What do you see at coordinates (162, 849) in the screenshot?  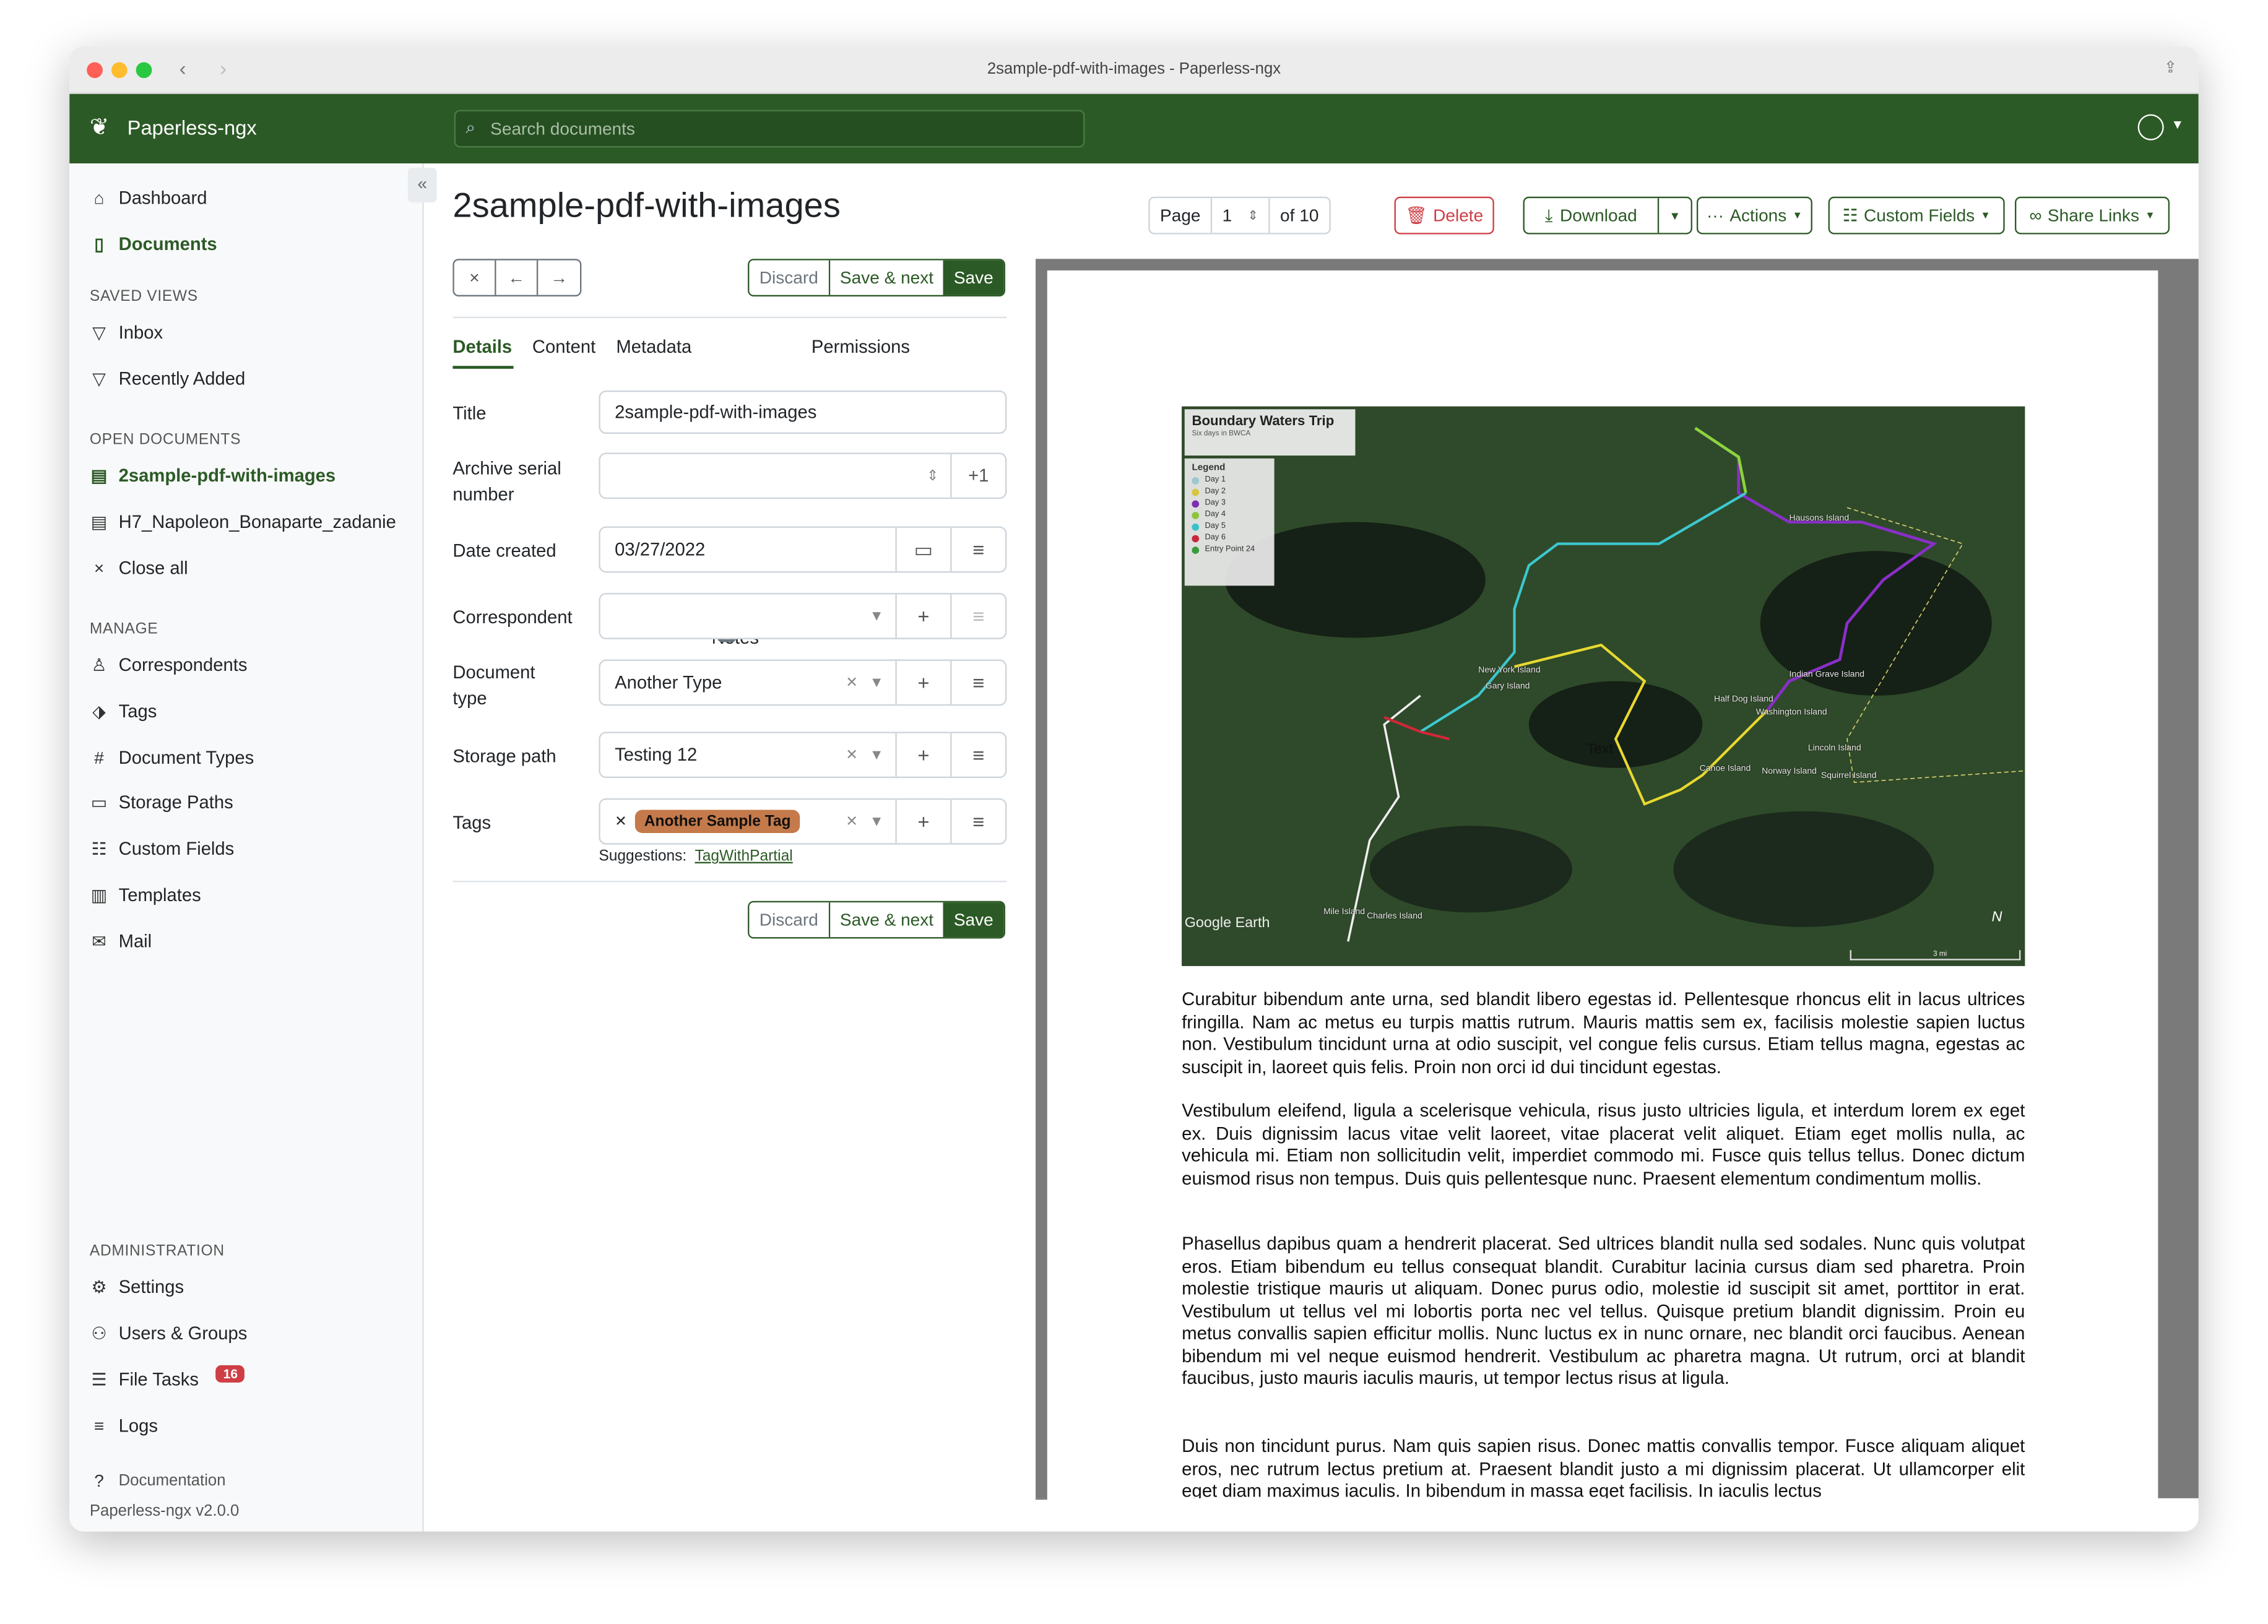 I see `sidebar-item-custom-fields: ☷ Custom Fields` at bounding box center [162, 849].